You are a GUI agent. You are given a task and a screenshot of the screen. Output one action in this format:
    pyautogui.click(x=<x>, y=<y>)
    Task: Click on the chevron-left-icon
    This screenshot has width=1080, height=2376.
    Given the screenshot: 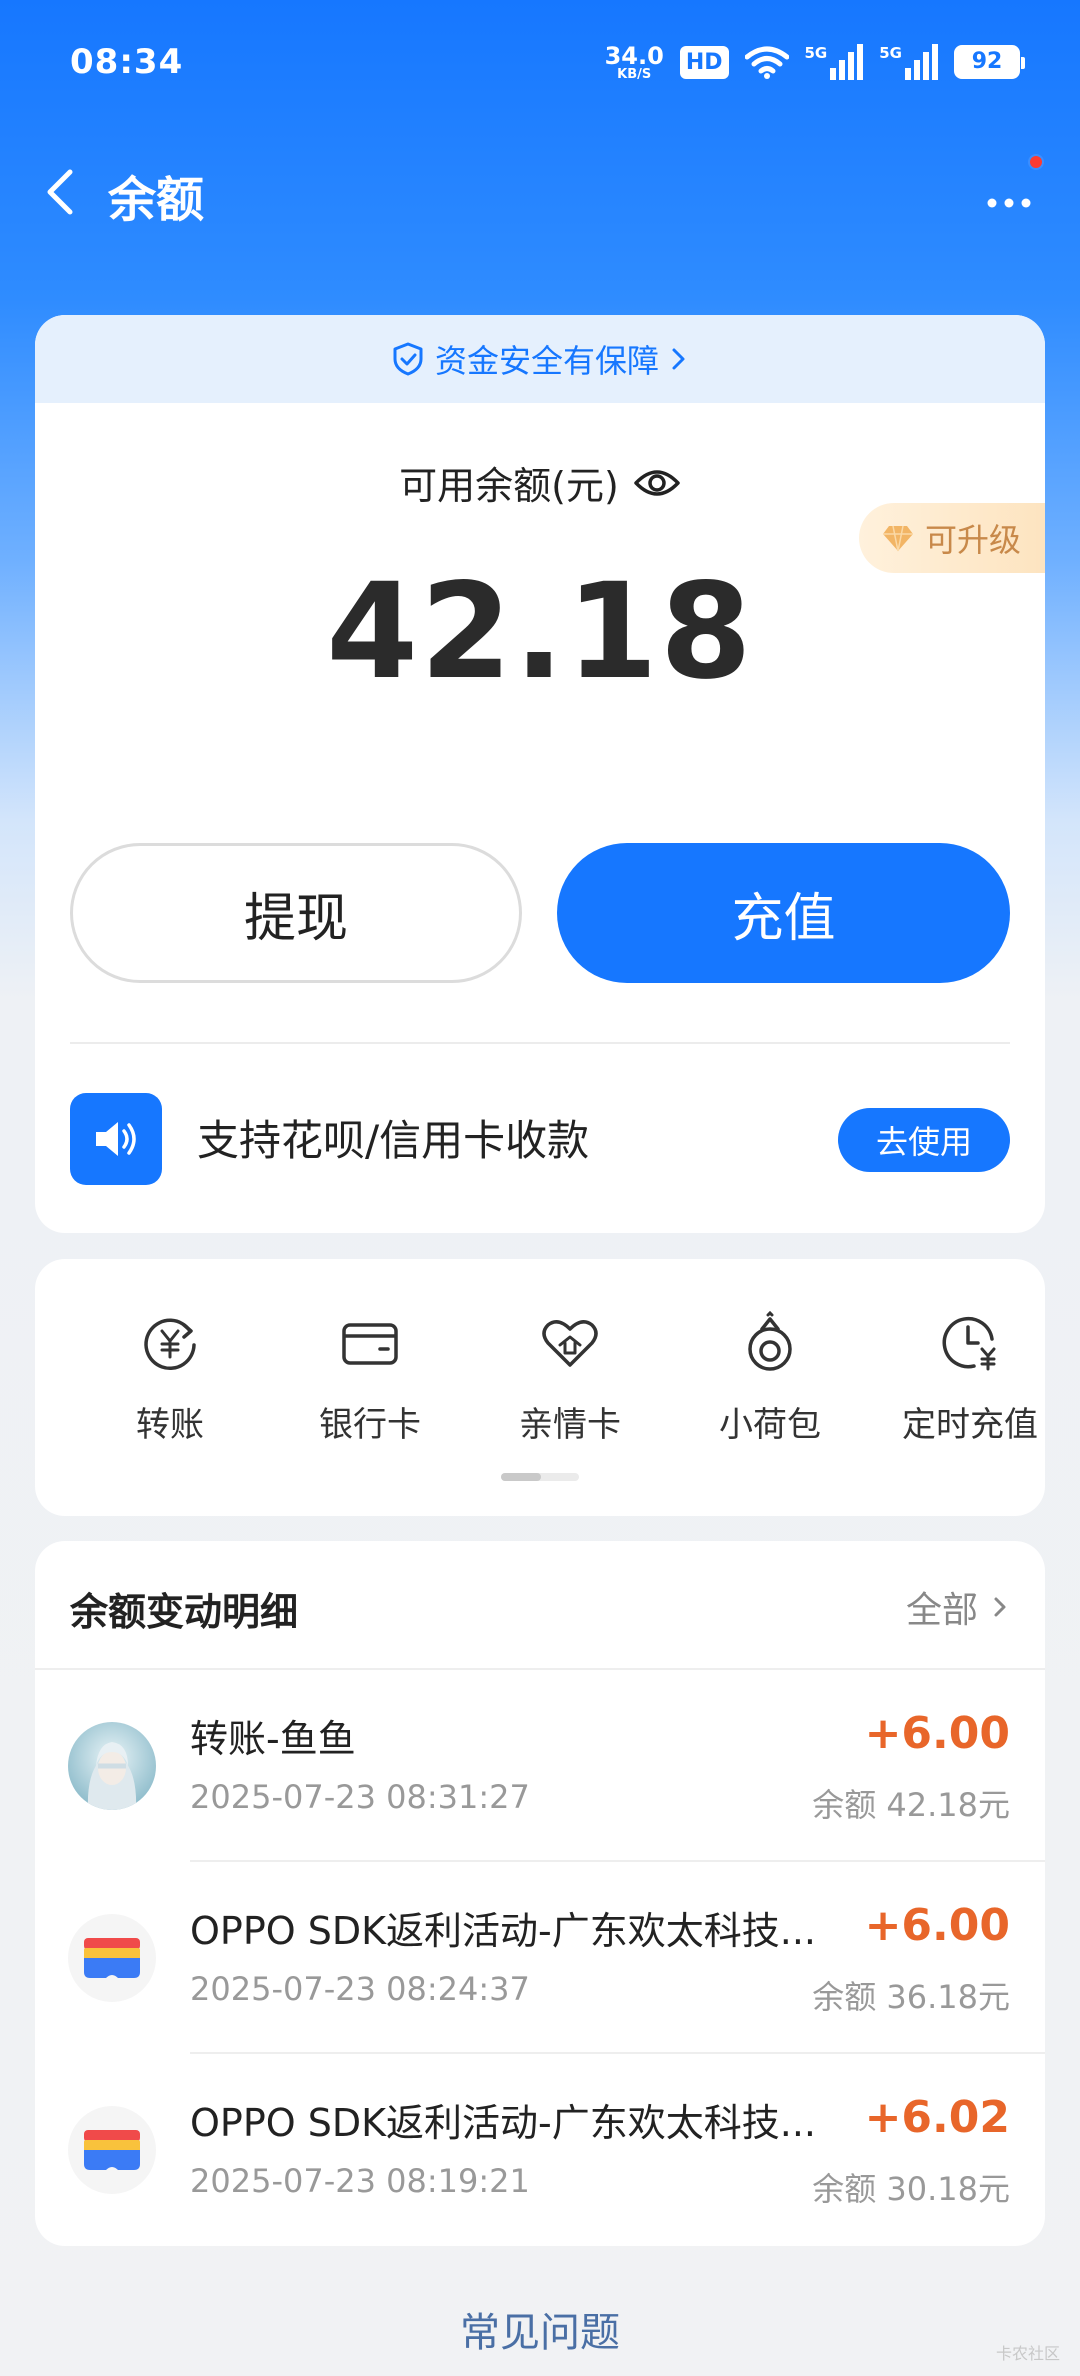 What is the action you would take?
    pyautogui.click(x=60, y=192)
    